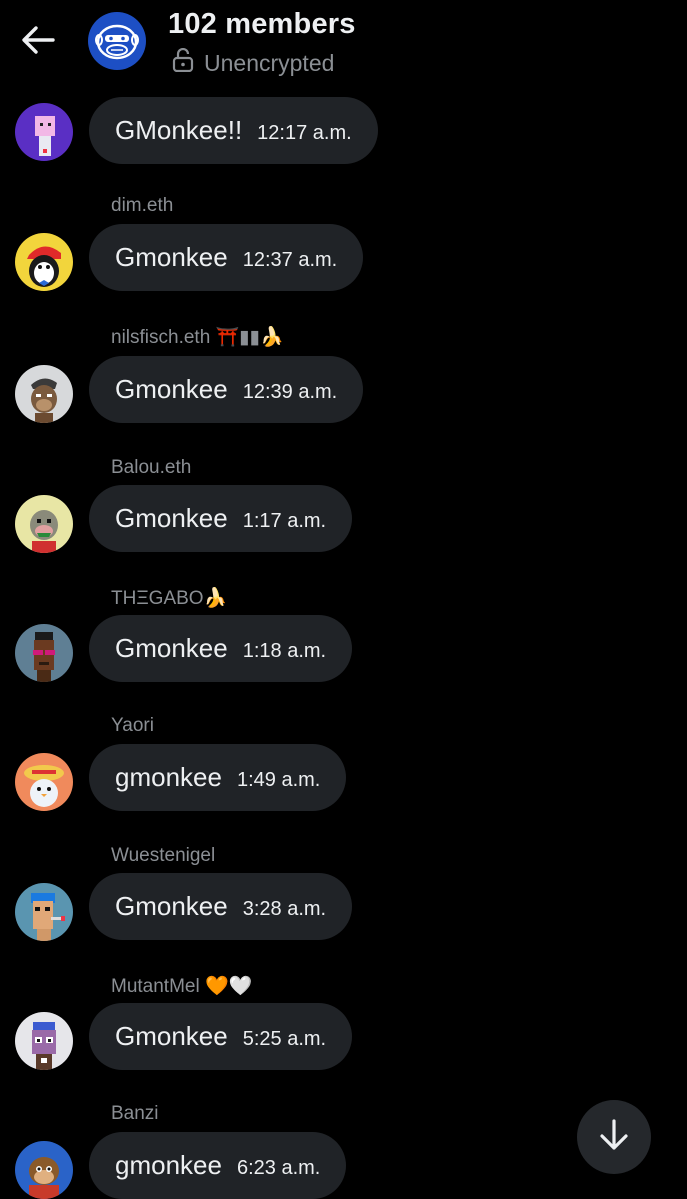 The width and height of the screenshot is (687, 1199). I want to click on sender-name: dim.eth, so click(142, 205).